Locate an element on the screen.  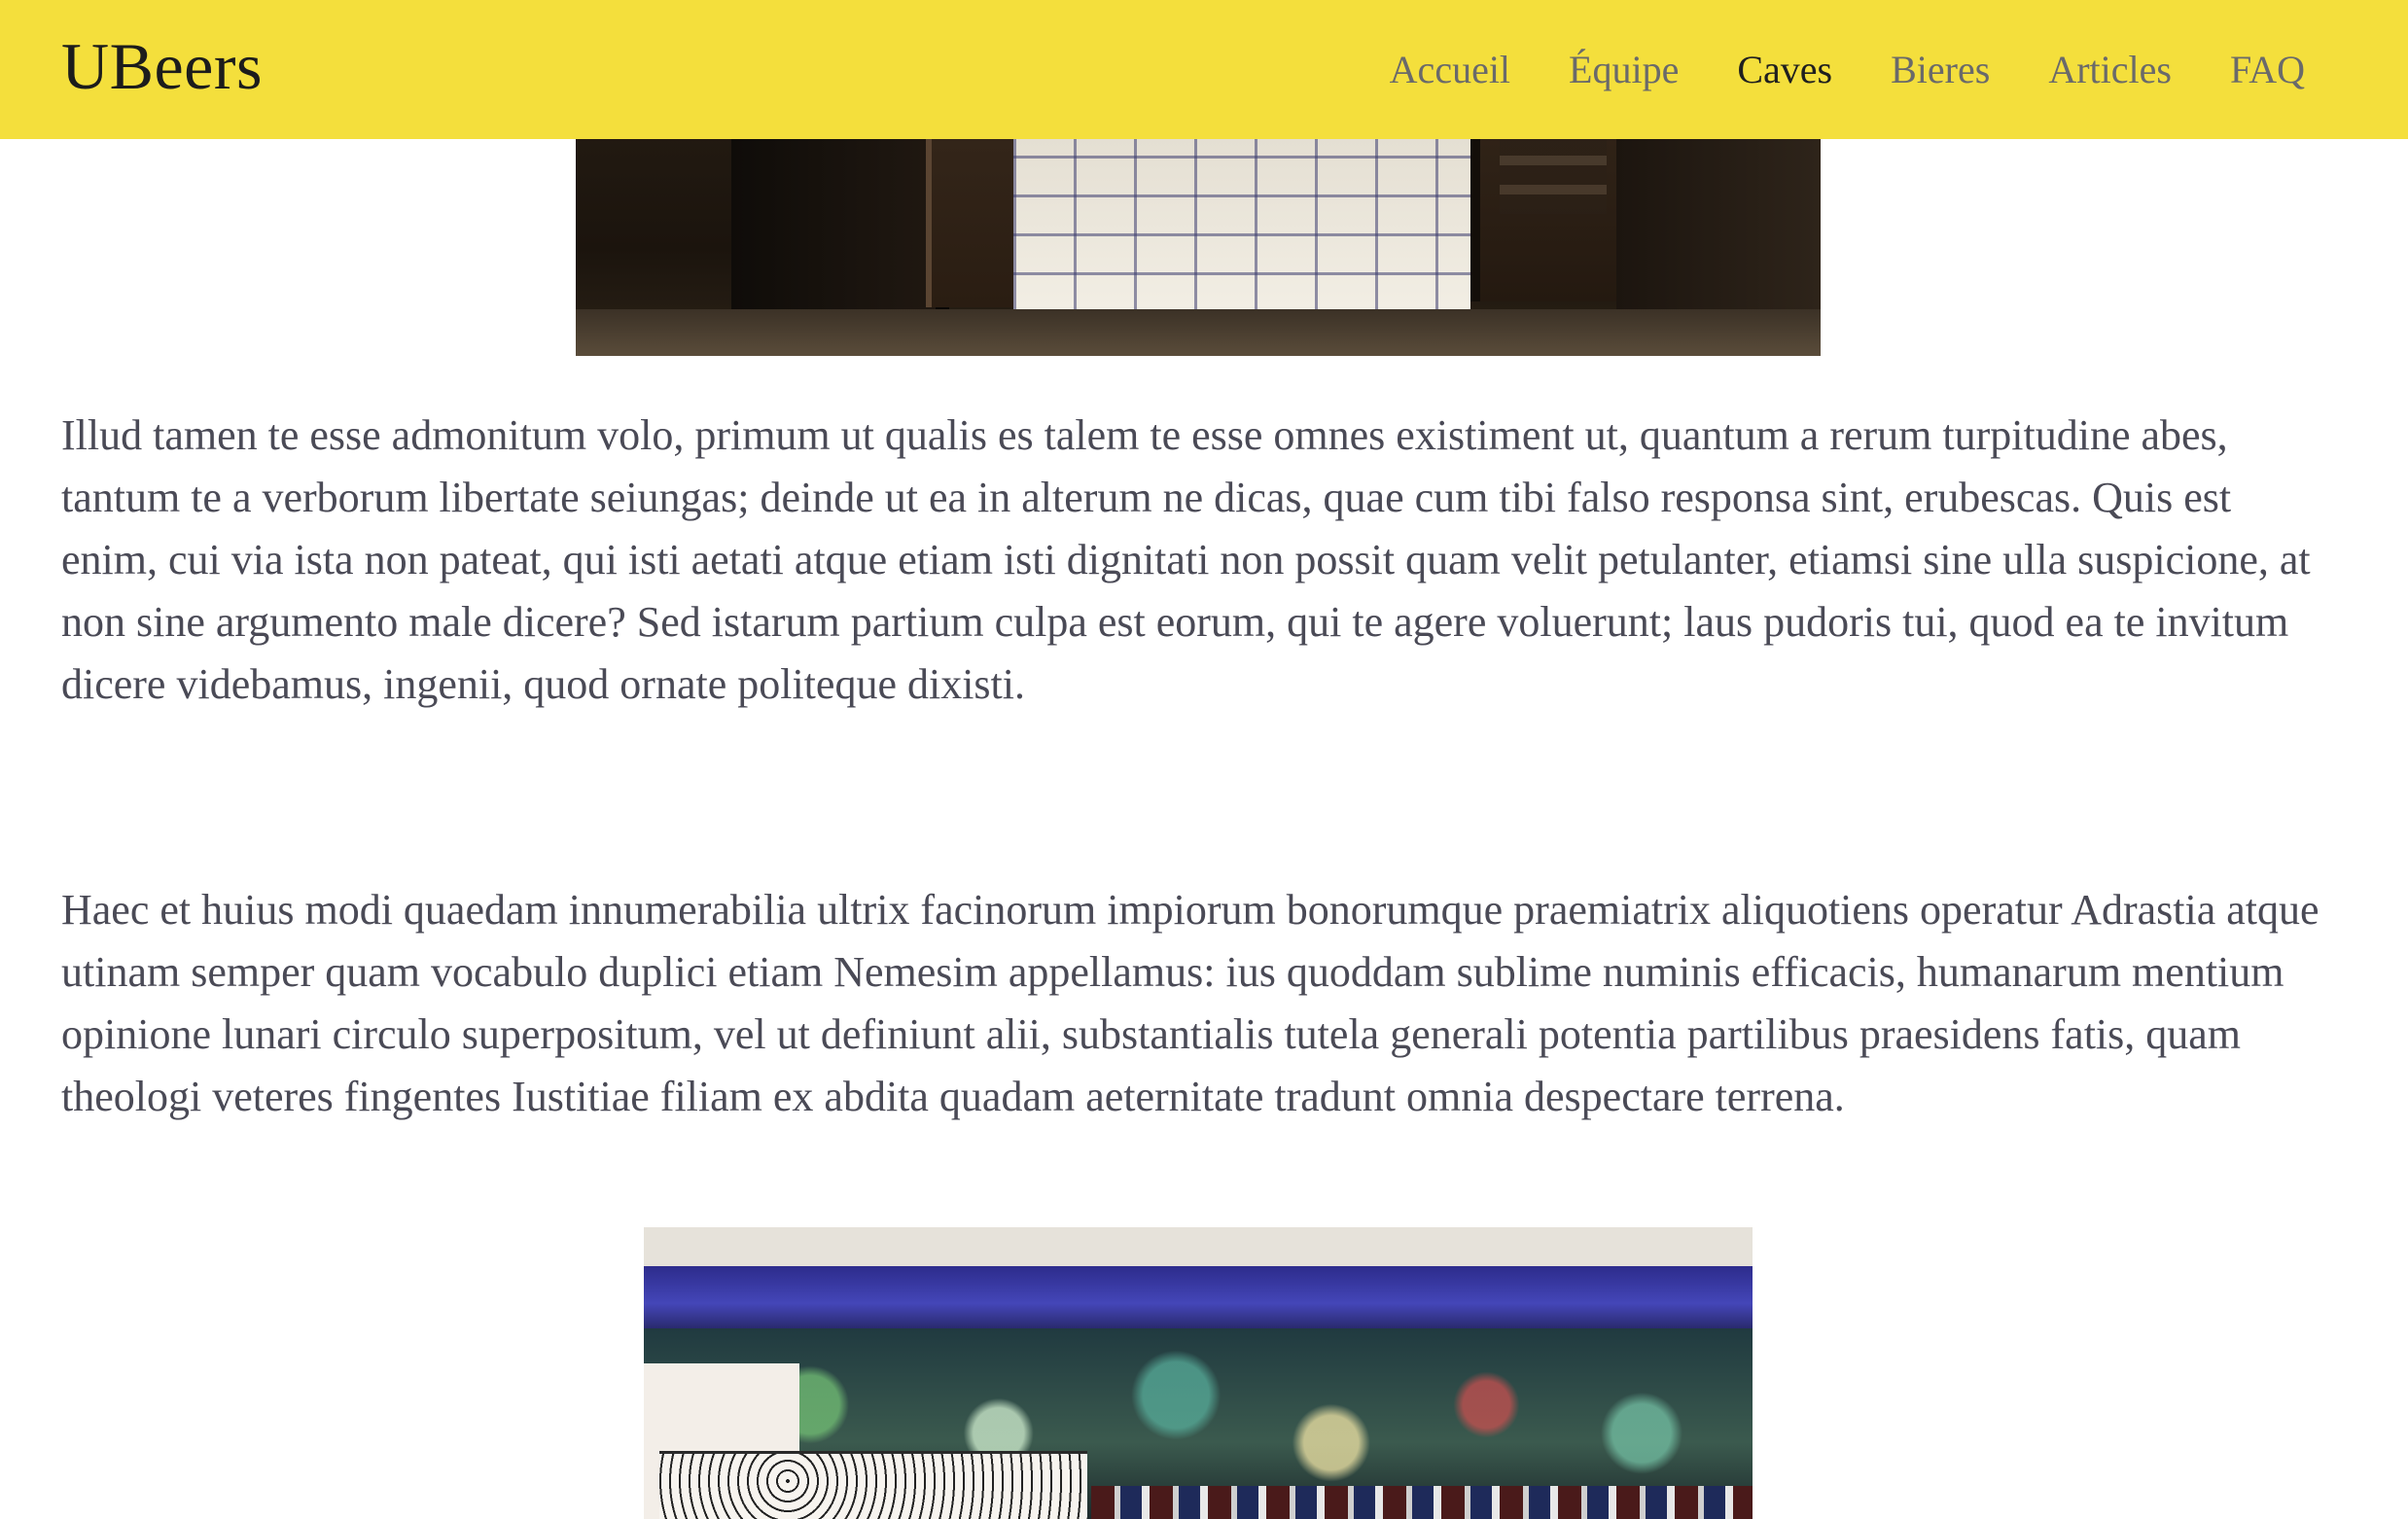
nav-link-equipe: Équipe is located at coordinates (1624, 70).